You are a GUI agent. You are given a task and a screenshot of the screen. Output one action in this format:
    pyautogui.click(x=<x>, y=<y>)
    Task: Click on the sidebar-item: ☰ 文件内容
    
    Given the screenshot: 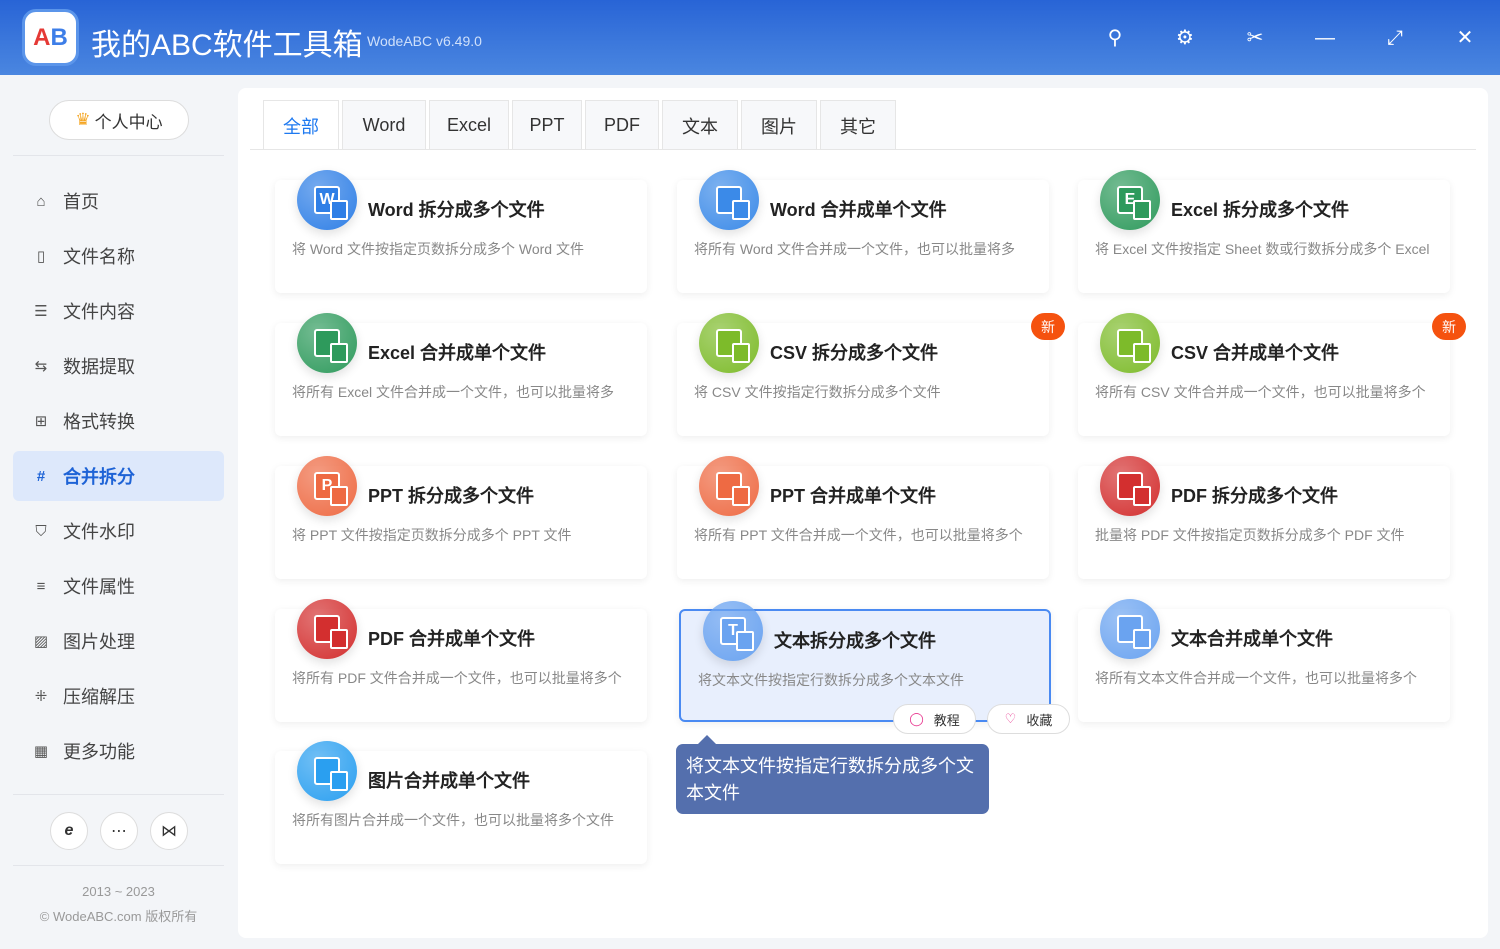 What is the action you would take?
    pyautogui.click(x=118, y=311)
    